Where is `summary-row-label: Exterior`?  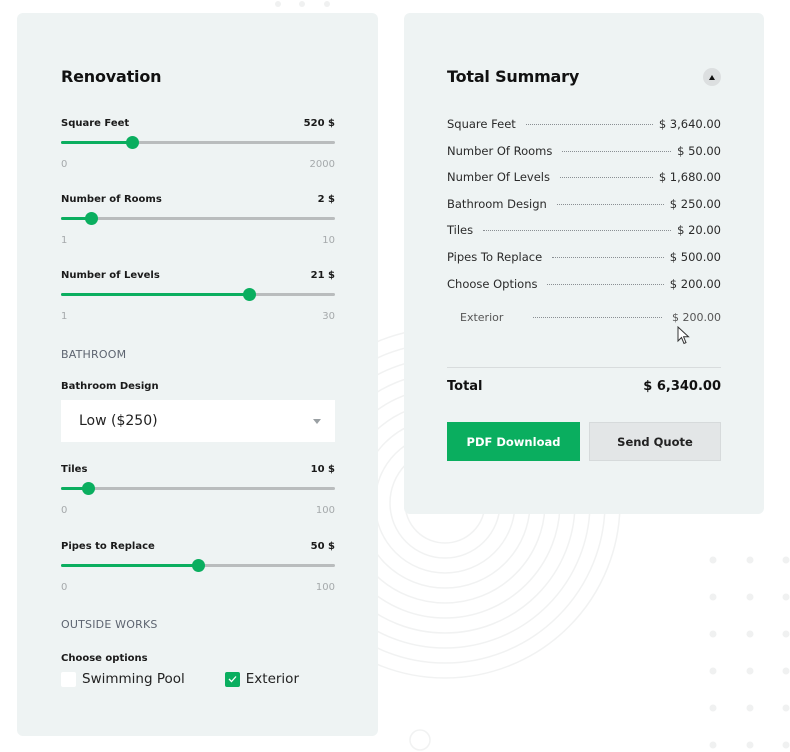 summary-row-label: Exterior is located at coordinates (482, 318).